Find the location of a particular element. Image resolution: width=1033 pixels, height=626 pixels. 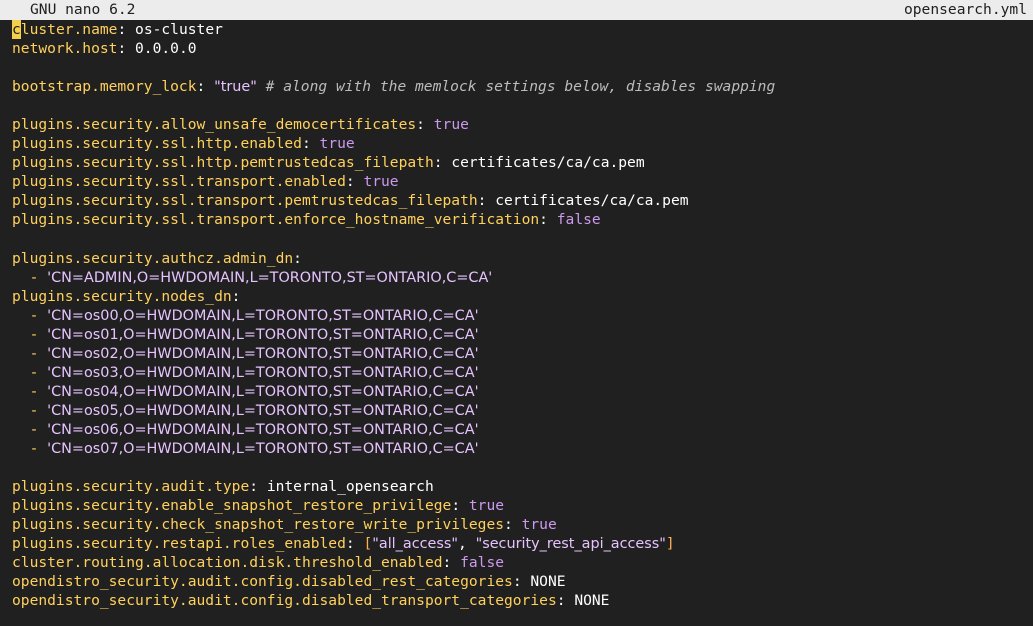

value-text: 0.0.0.0 is located at coordinates (166, 49).